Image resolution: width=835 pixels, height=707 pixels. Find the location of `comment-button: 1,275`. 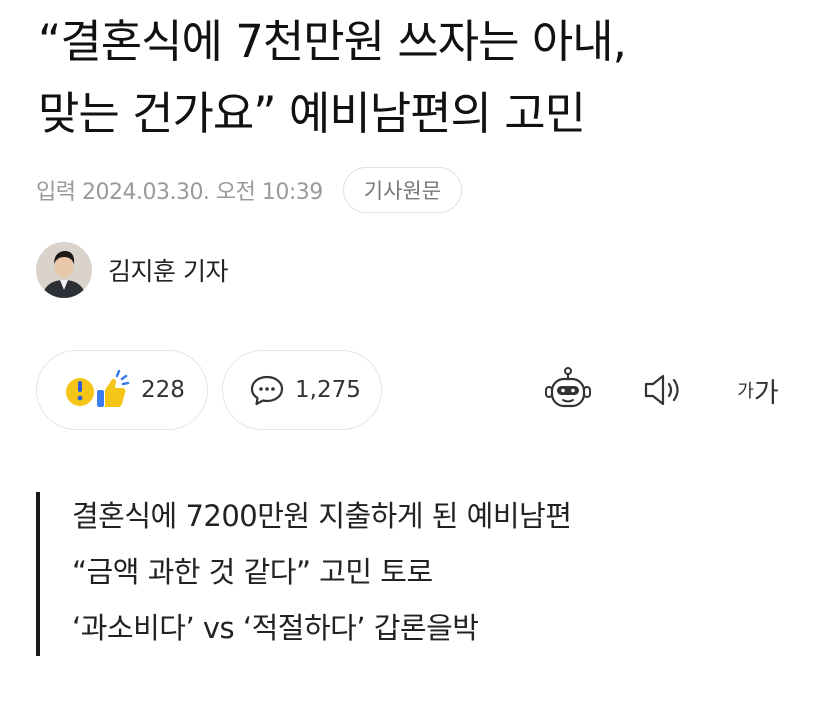

comment-button: 1,275 is located at coordinates (302, 390).